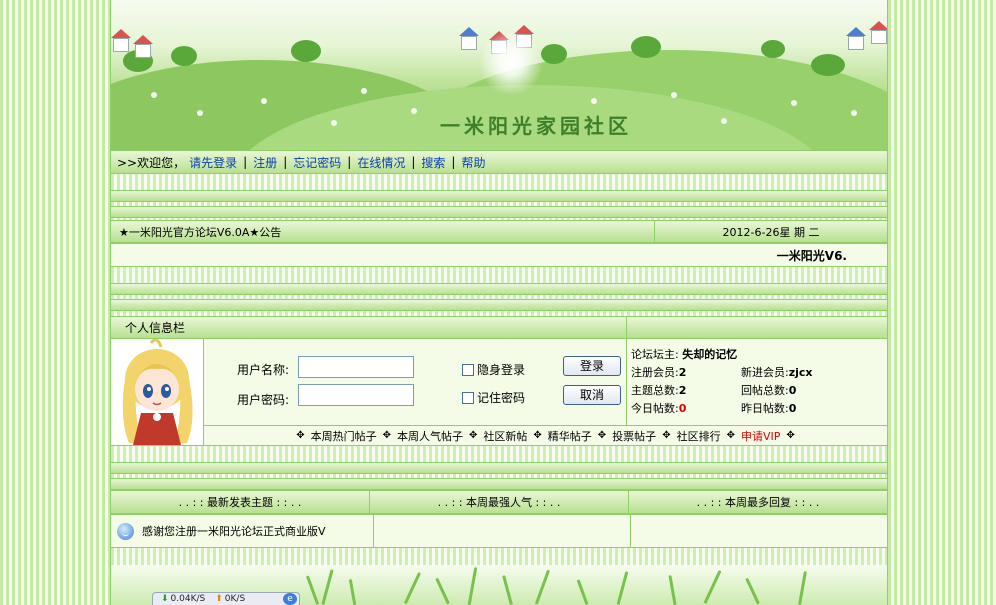 Image resolution: width=996 pixels, height=605 pixels. I want to click on most-replies-header: . . : : 本周最多回复 : : . ., so click(758, 502).